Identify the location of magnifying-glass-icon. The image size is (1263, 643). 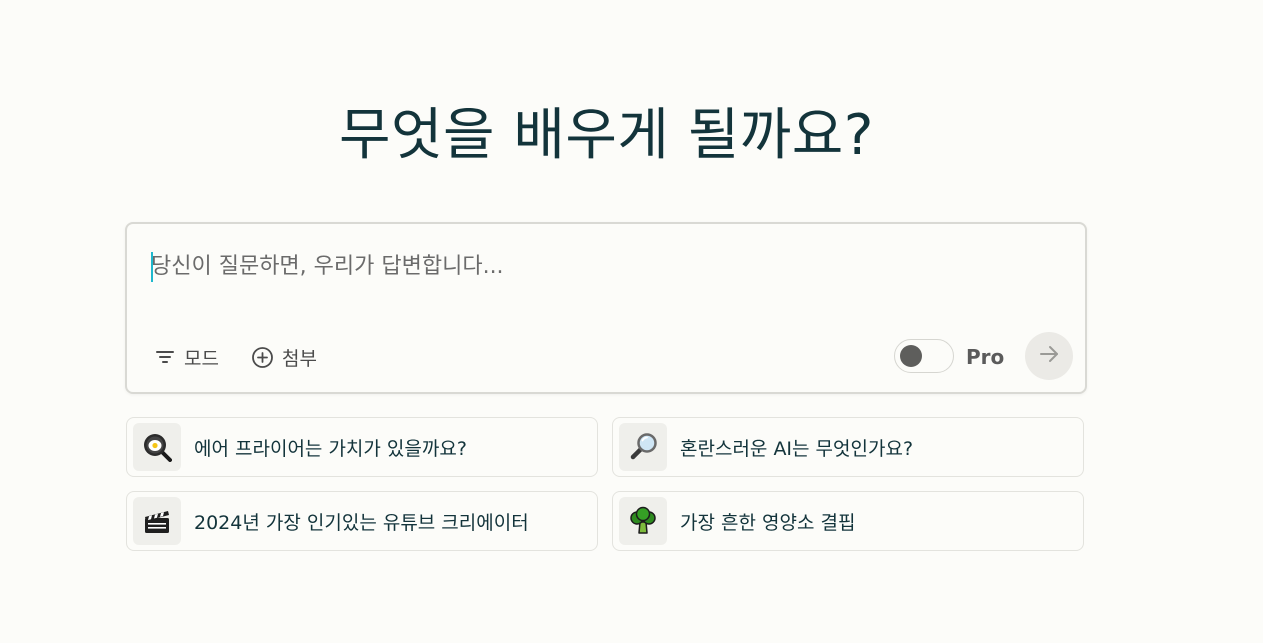
(643, 447).